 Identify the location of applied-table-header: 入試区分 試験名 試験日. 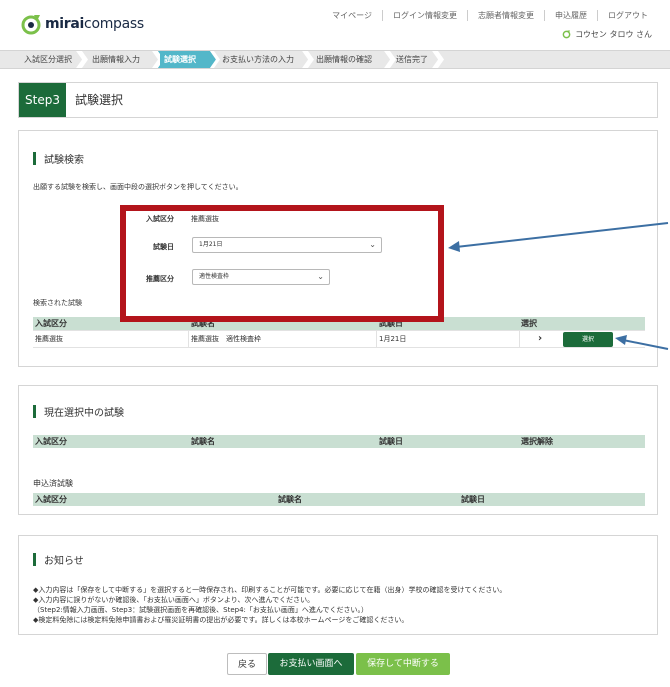
(339, 499).